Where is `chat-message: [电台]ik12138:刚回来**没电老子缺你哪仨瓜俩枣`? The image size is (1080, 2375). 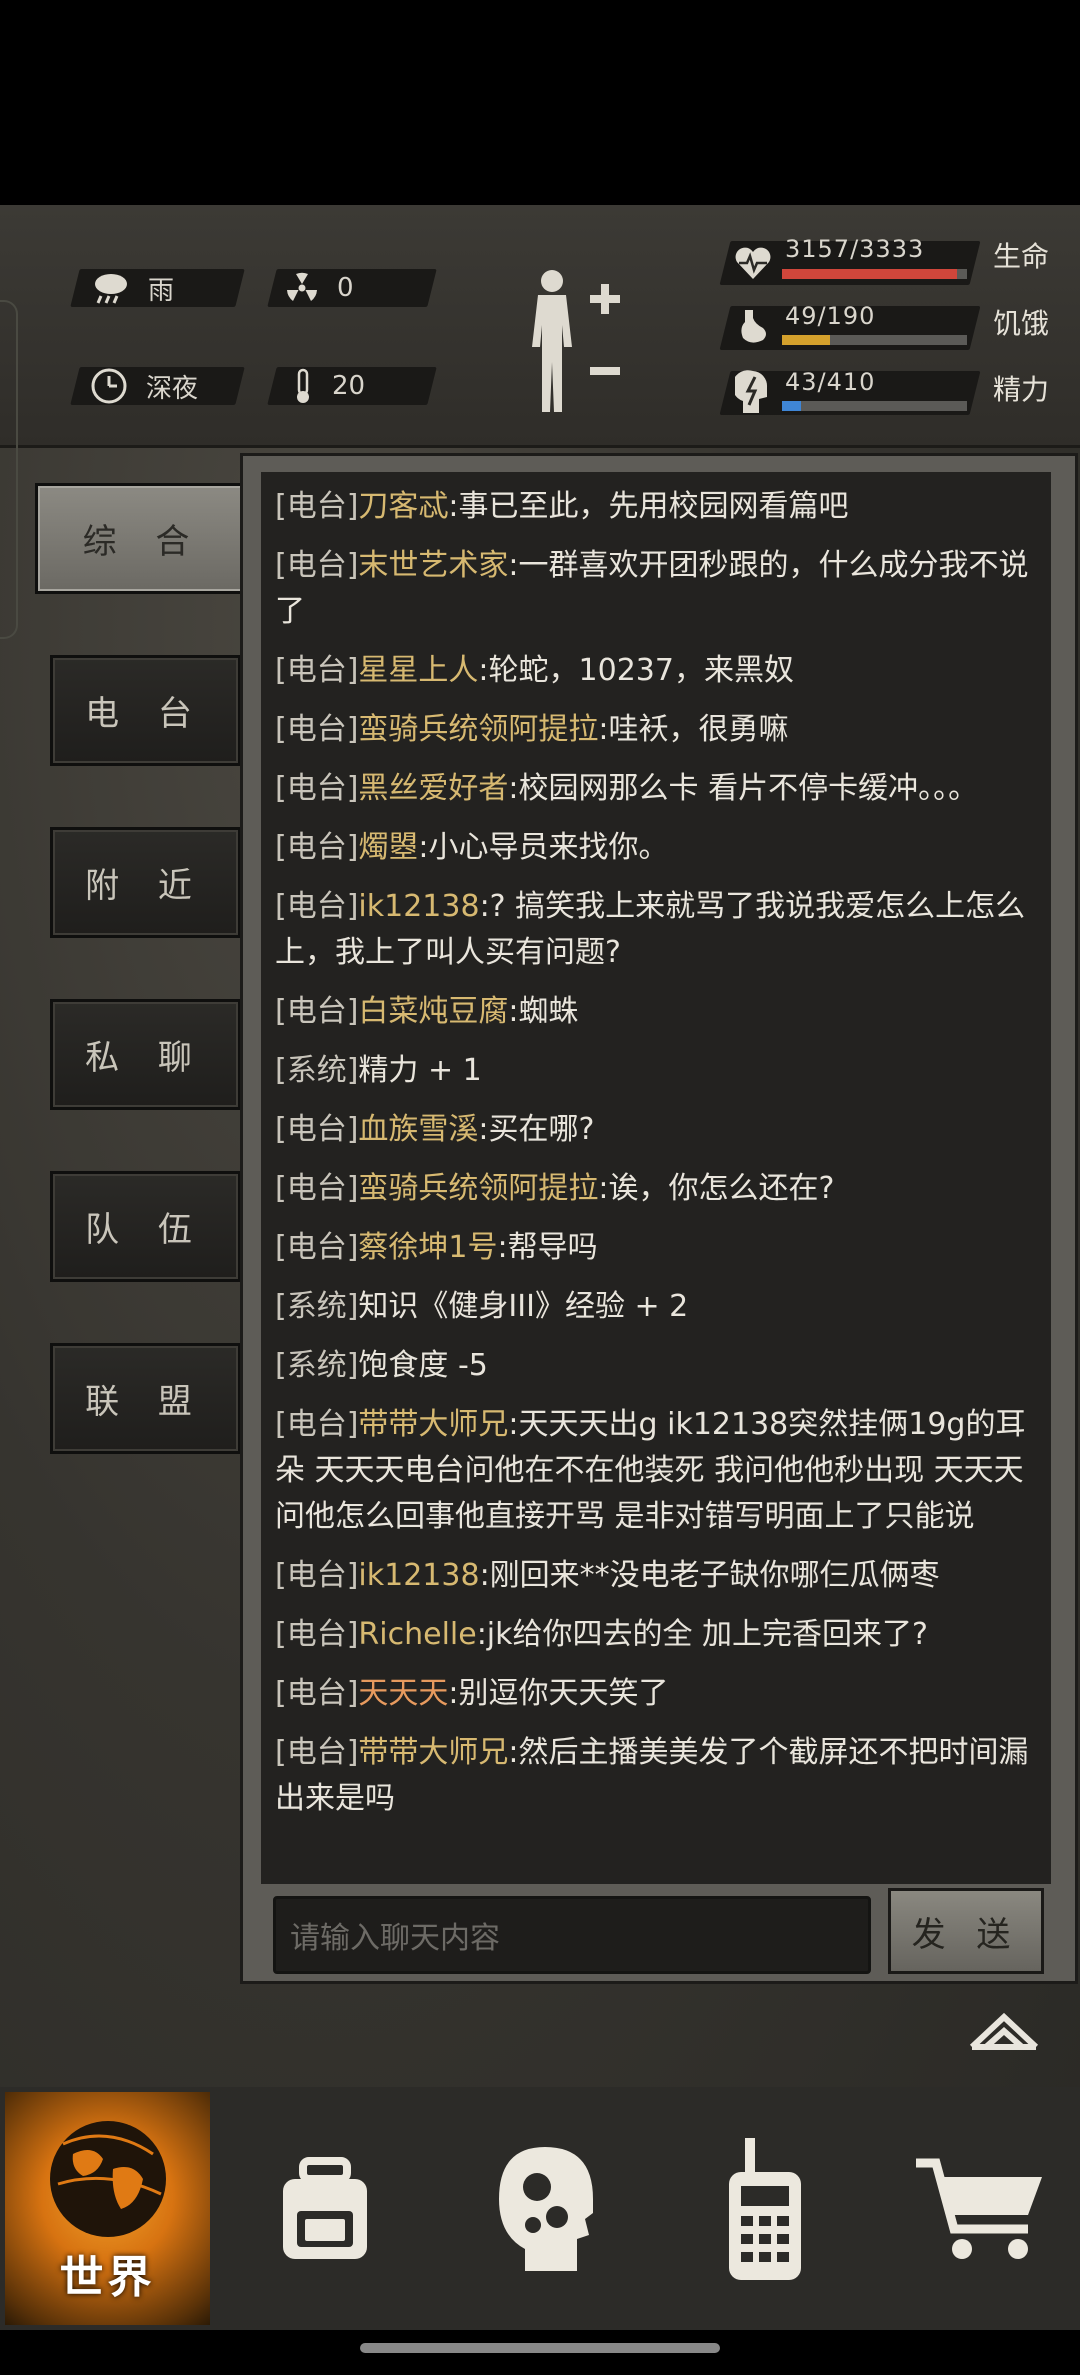
chat-message: [电台]ik12138:刚回来**没电老子缺你哪仨瓜俩枣 is located at coordinates (656, 1576).